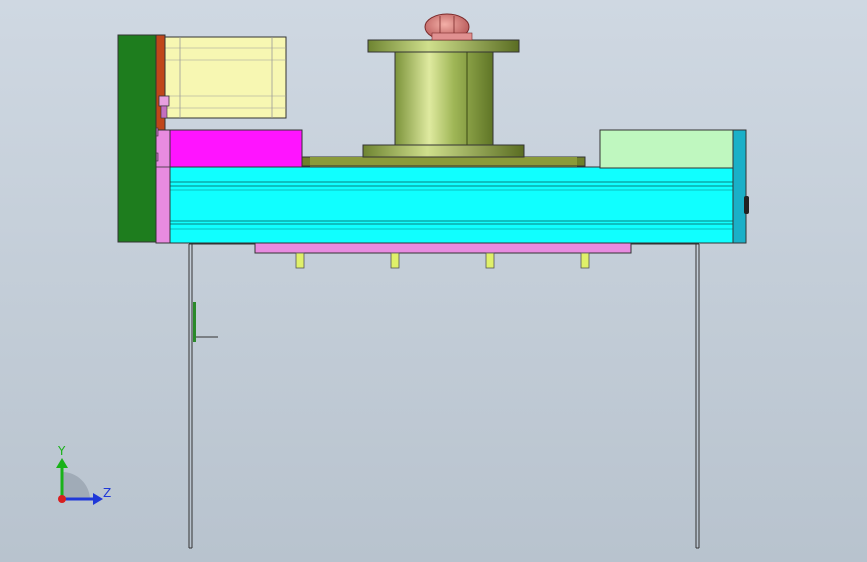 This screenshot has height=562, width=867. I want to click on spool-drum, so click(443, 98).